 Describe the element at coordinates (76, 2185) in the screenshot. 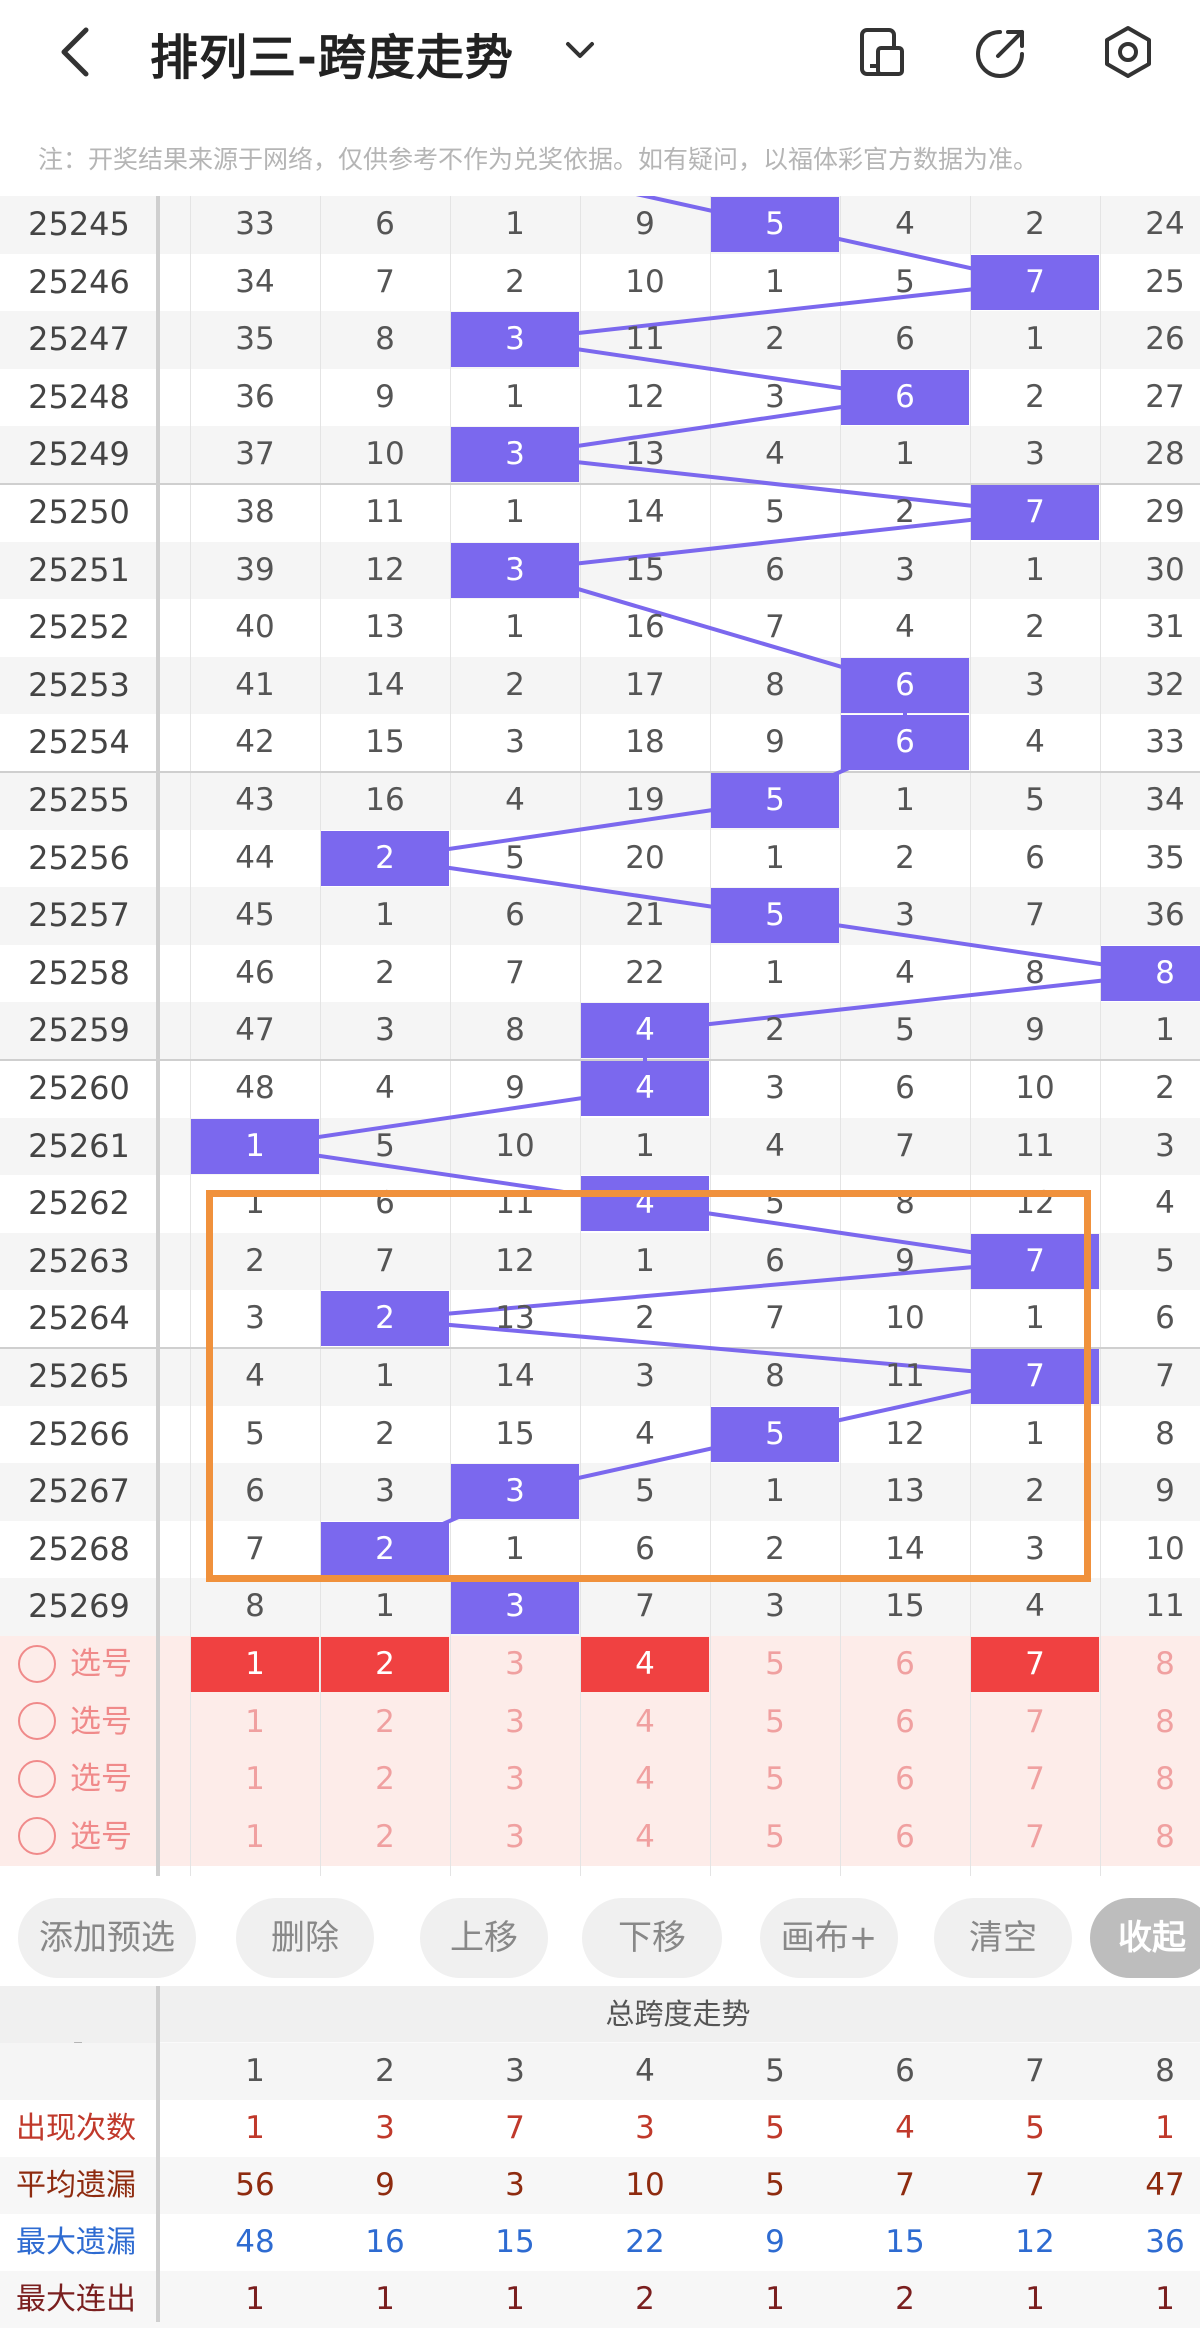

I see `stats-row-label: 平均遗漏` at that location.